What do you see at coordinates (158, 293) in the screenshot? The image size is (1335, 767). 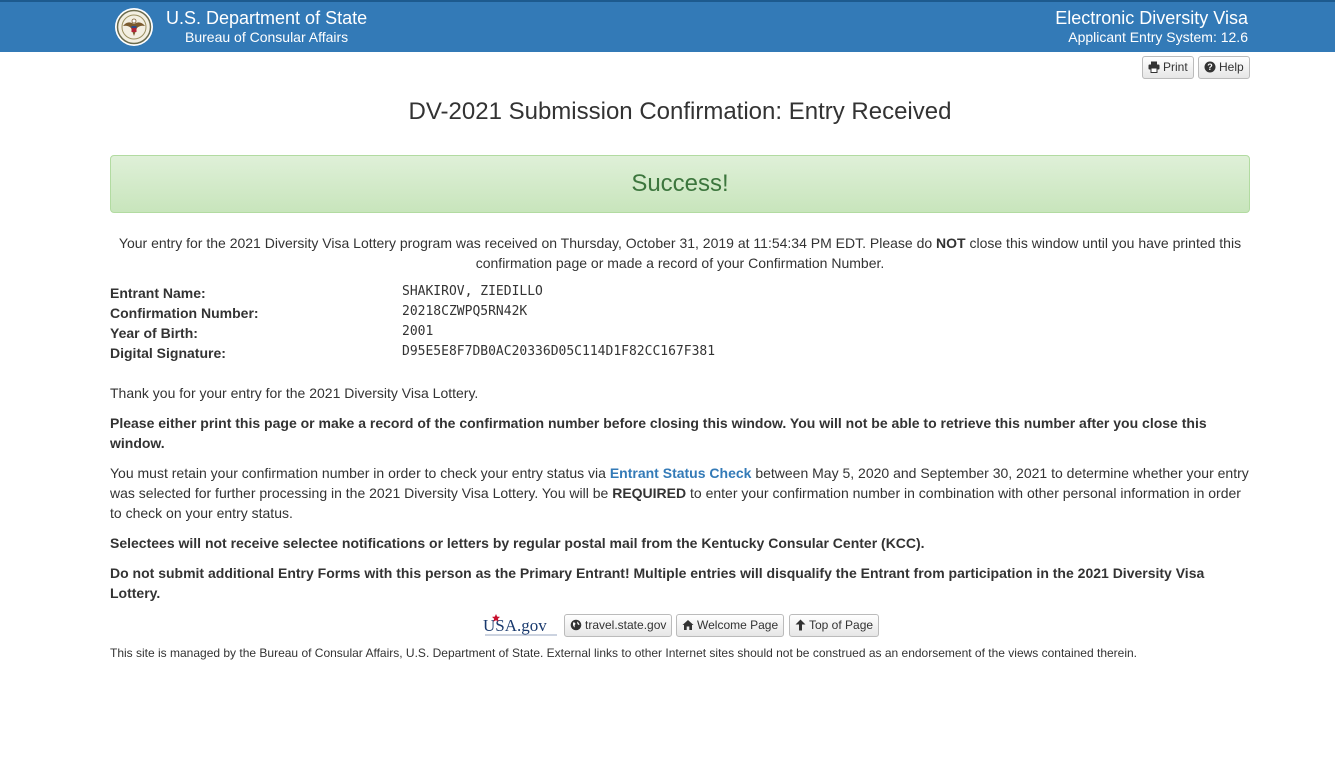 I see `entrant-name-label: Entrant Name:` at bounding box center [158, 293].